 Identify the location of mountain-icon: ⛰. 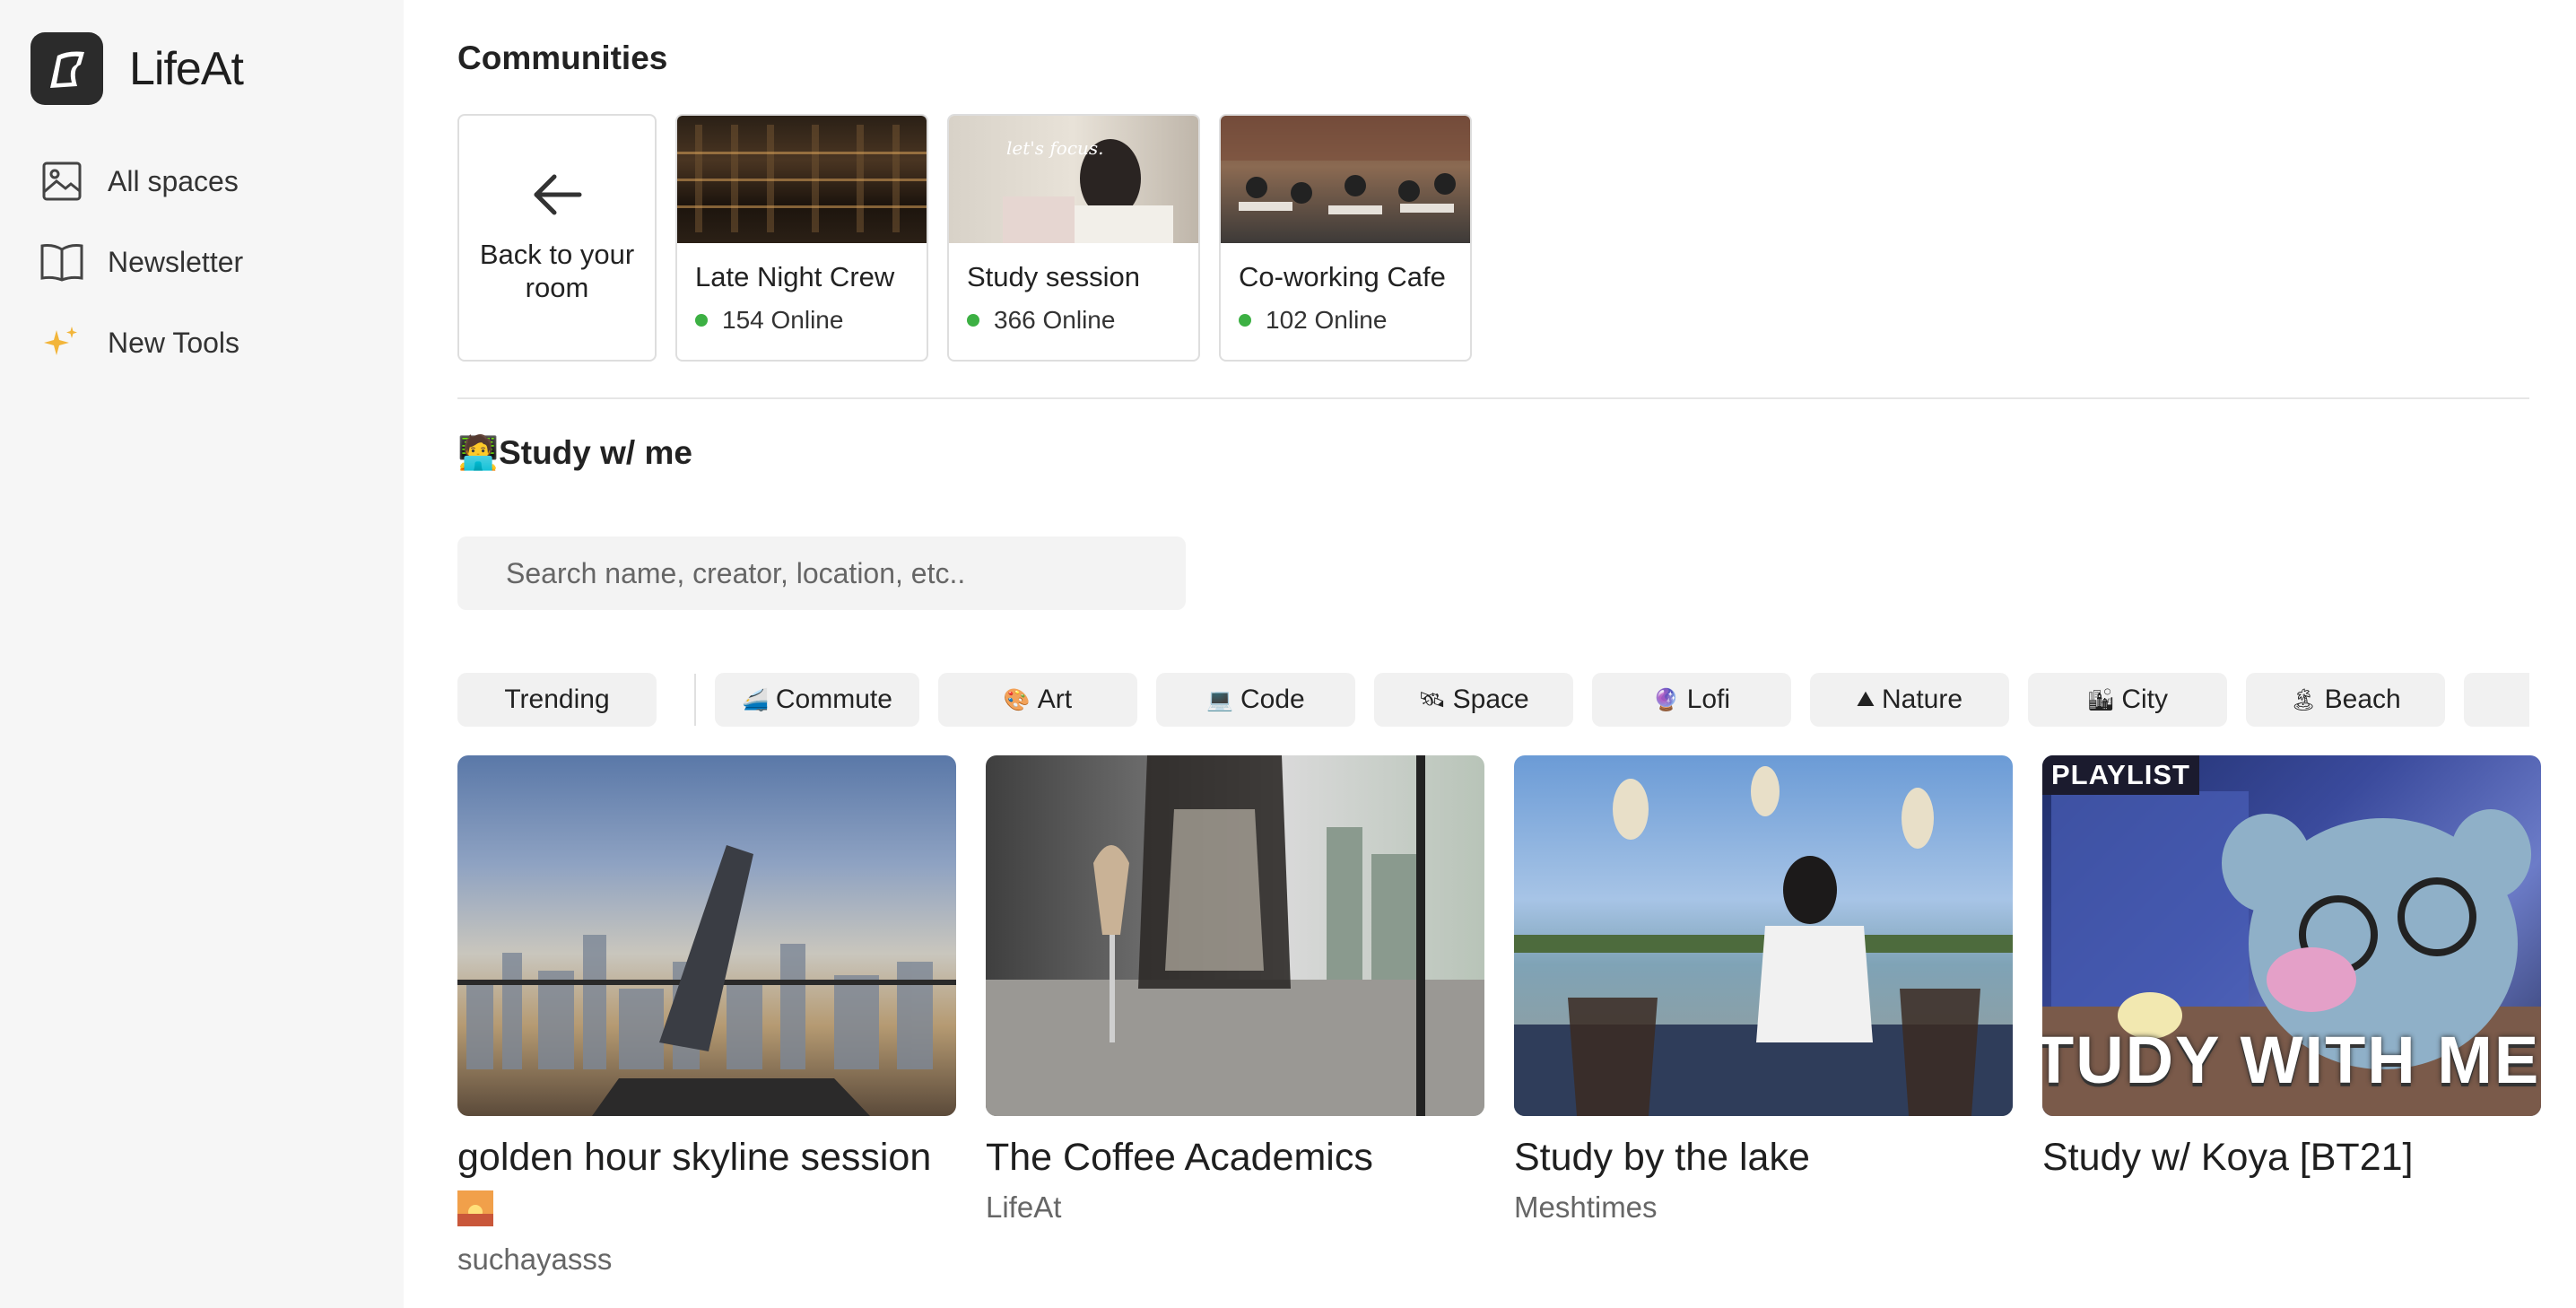
(1865, 699).